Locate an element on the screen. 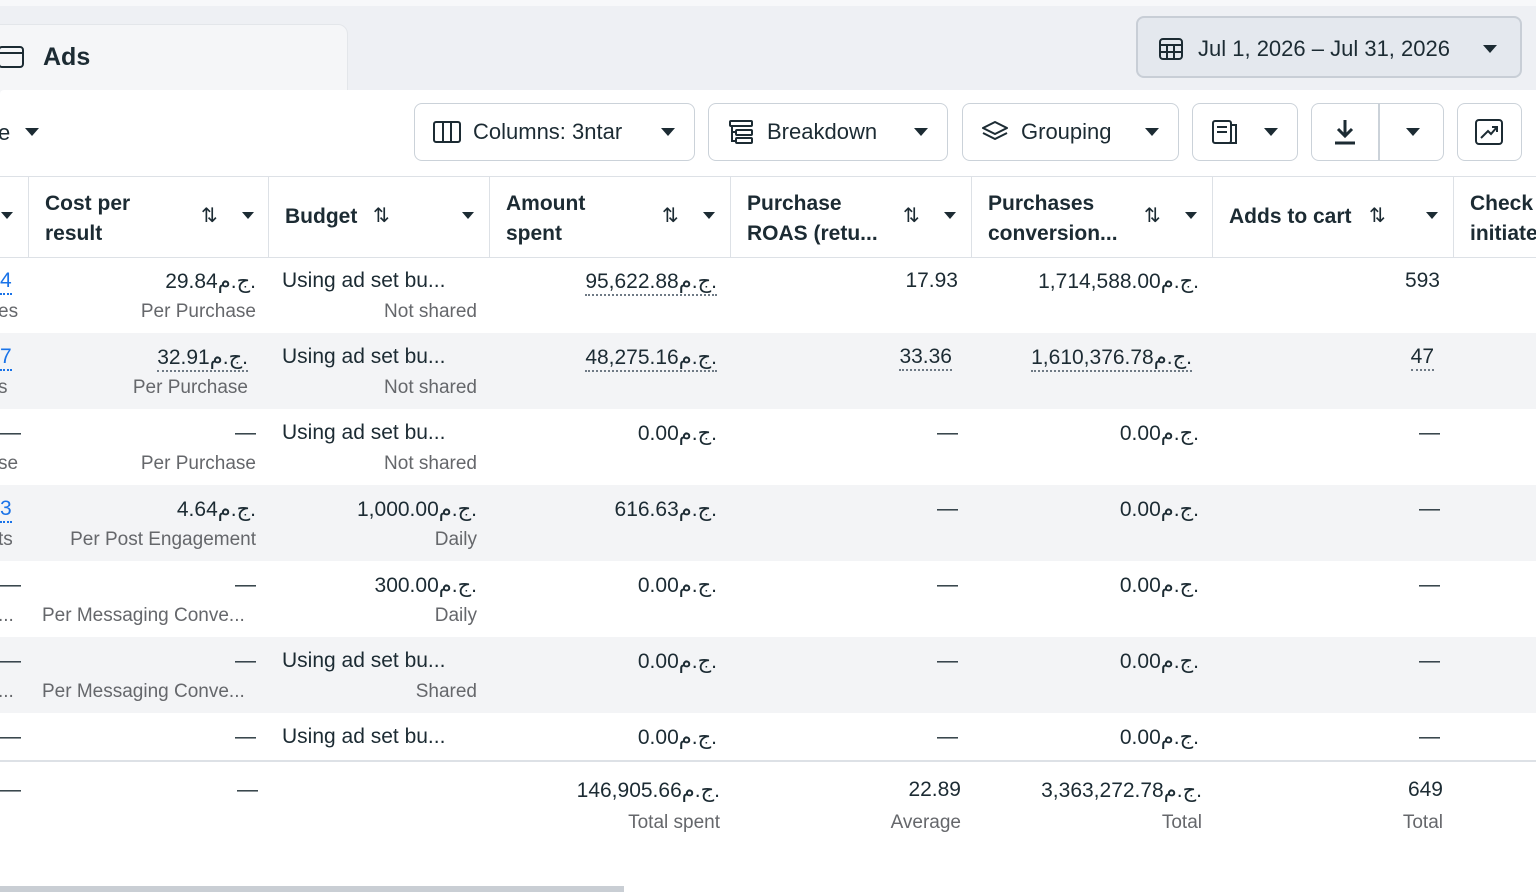 The width and height of the screenshot is (1536, 894). total-results-value: — is located at coordinates (10, 789).